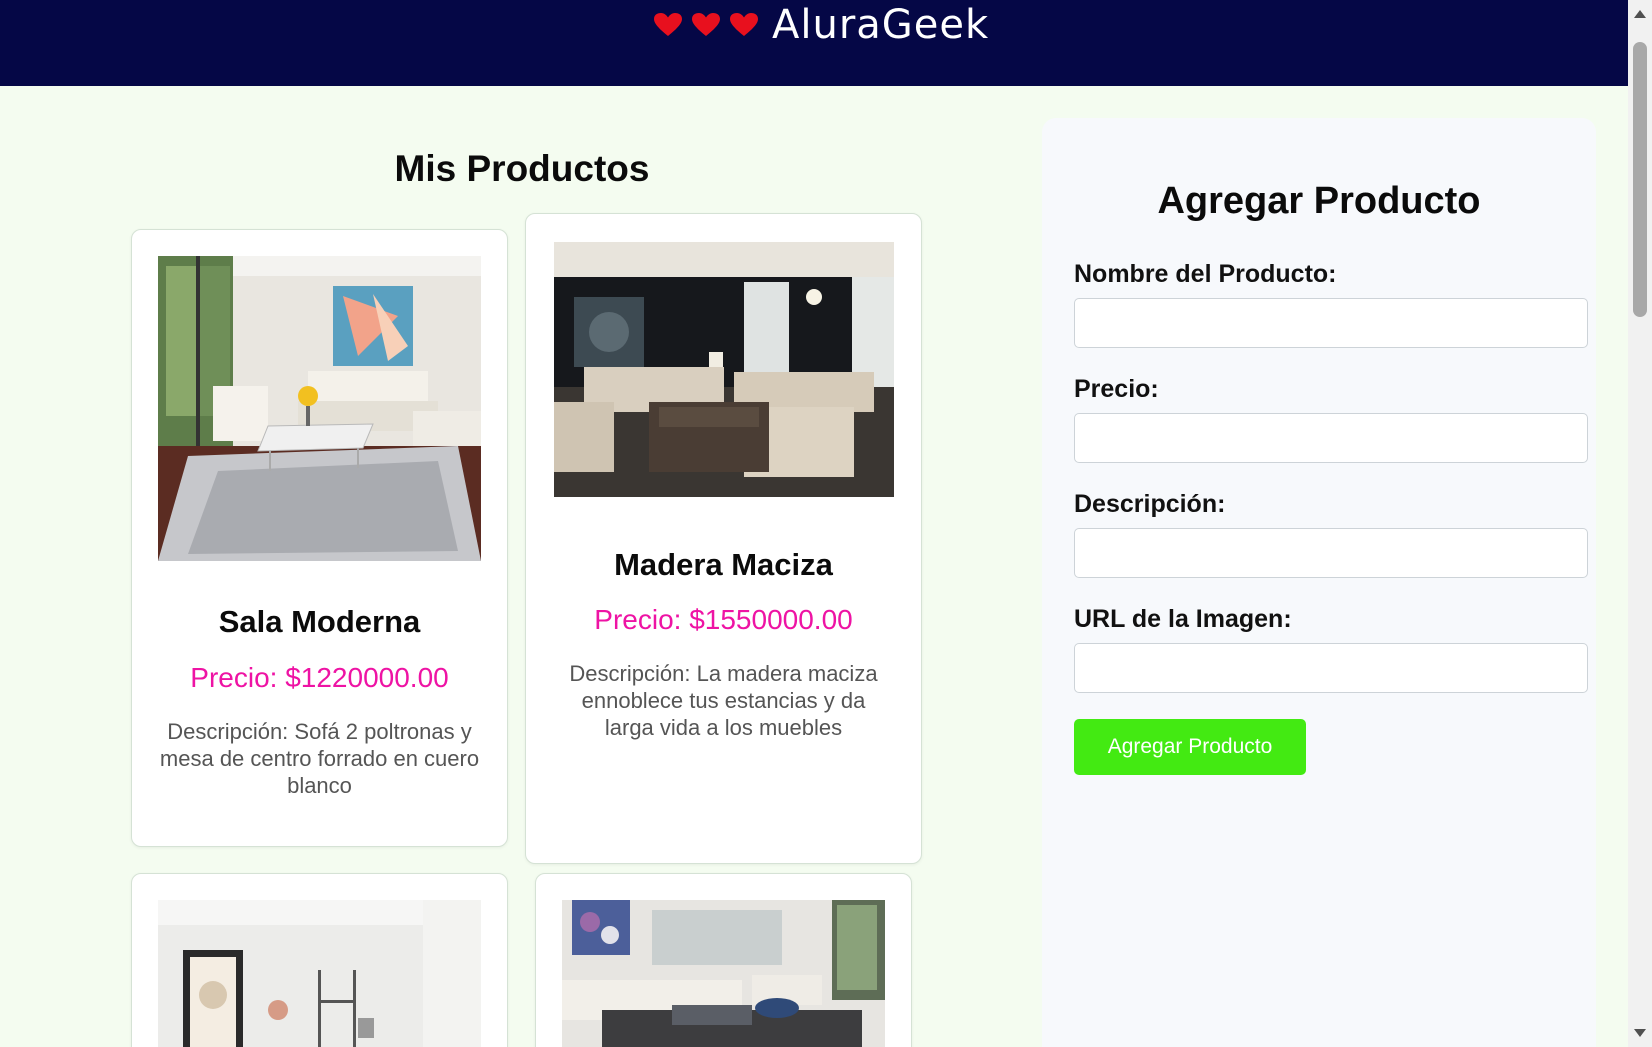 The width and height of the screenshot is (1652, 1047). Describe the element at coordinates (1640, 179) in the screenshot. I see `scrollbar-thumb` at that location.